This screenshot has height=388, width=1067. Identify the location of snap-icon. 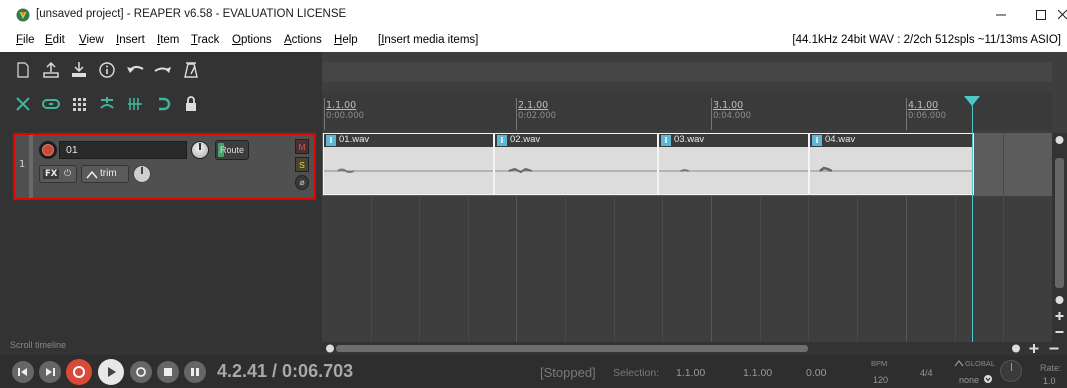
(107, 103).